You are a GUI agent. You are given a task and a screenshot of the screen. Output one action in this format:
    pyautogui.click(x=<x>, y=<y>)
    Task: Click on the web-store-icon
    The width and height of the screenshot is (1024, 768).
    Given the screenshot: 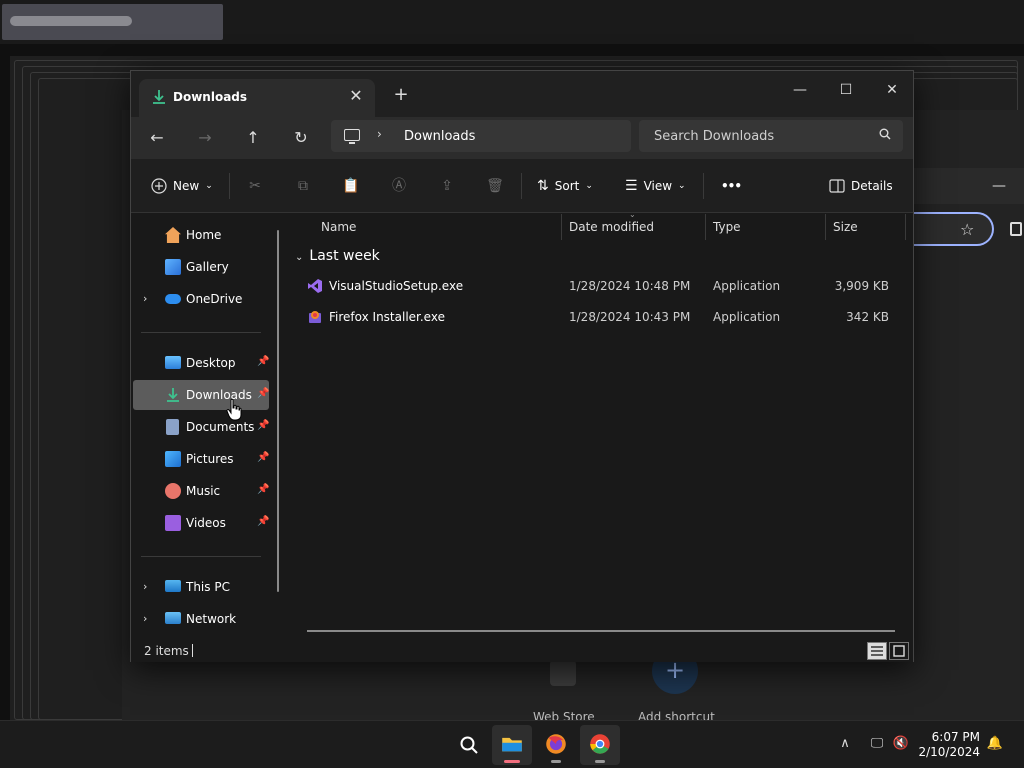 What is the action you would take?
    pyautogui.click(x=563, y=673)
    